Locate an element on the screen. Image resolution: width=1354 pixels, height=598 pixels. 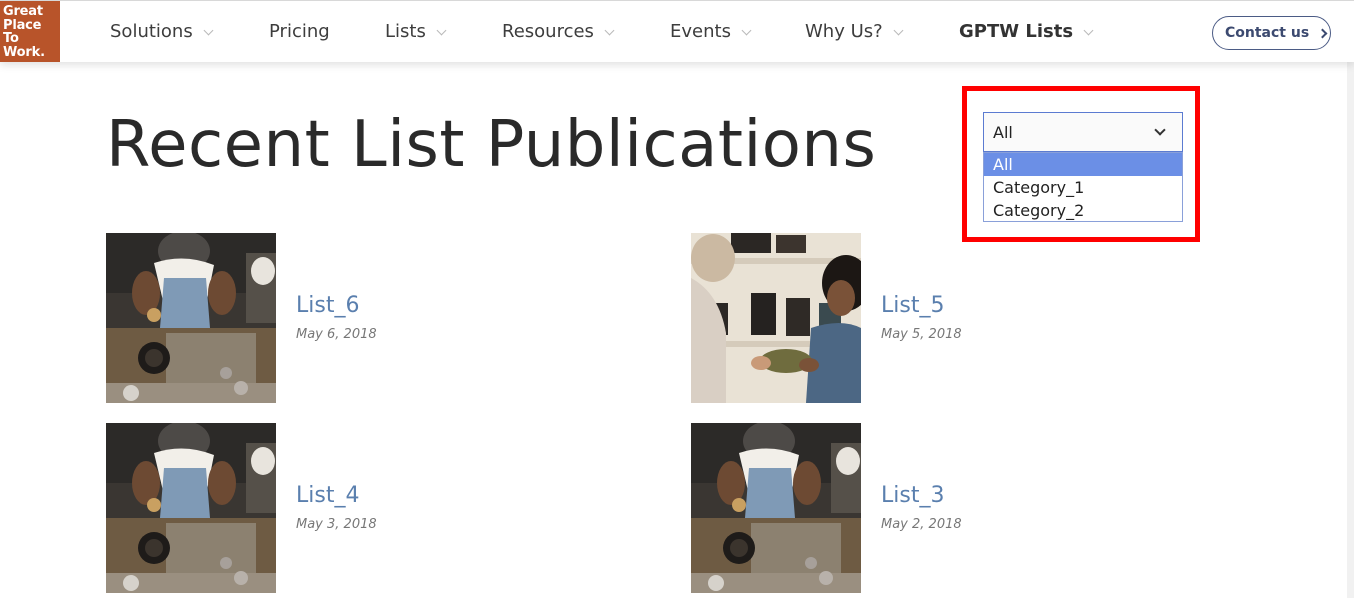
list-title-link: List_4 is located at coordinates (327, 495).